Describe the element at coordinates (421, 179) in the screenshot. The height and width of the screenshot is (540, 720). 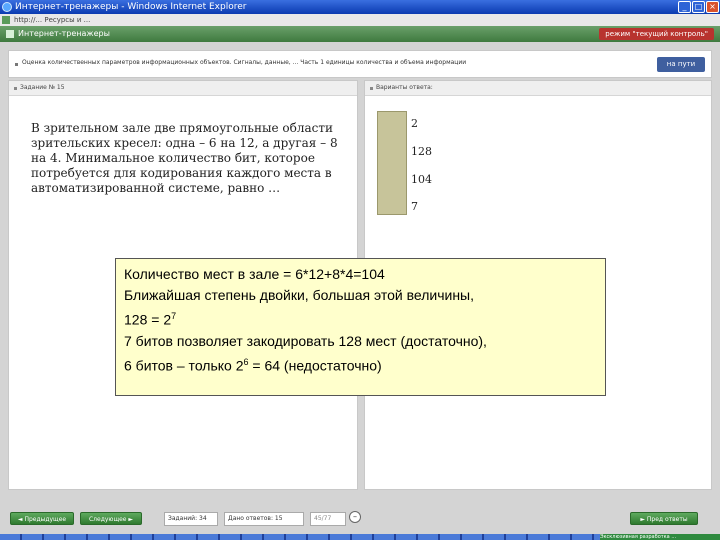
I see `answer-option: 104` at that location.